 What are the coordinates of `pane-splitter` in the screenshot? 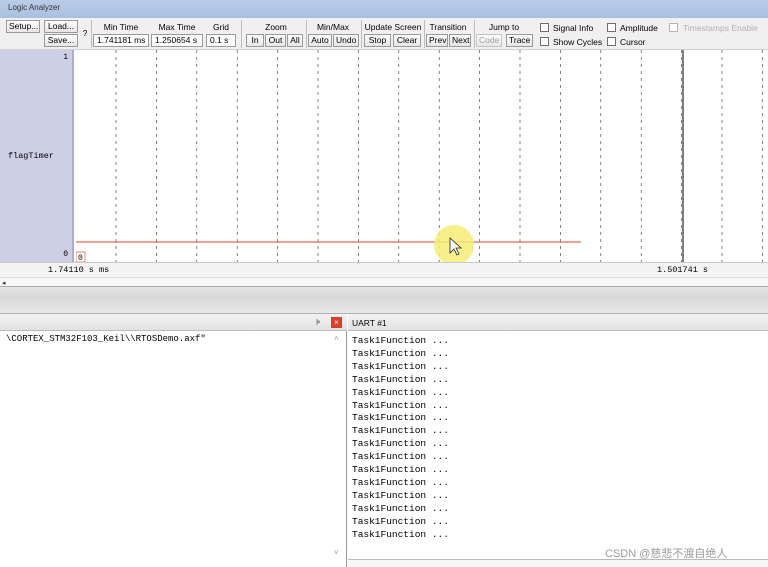 It's located at (384, 300).